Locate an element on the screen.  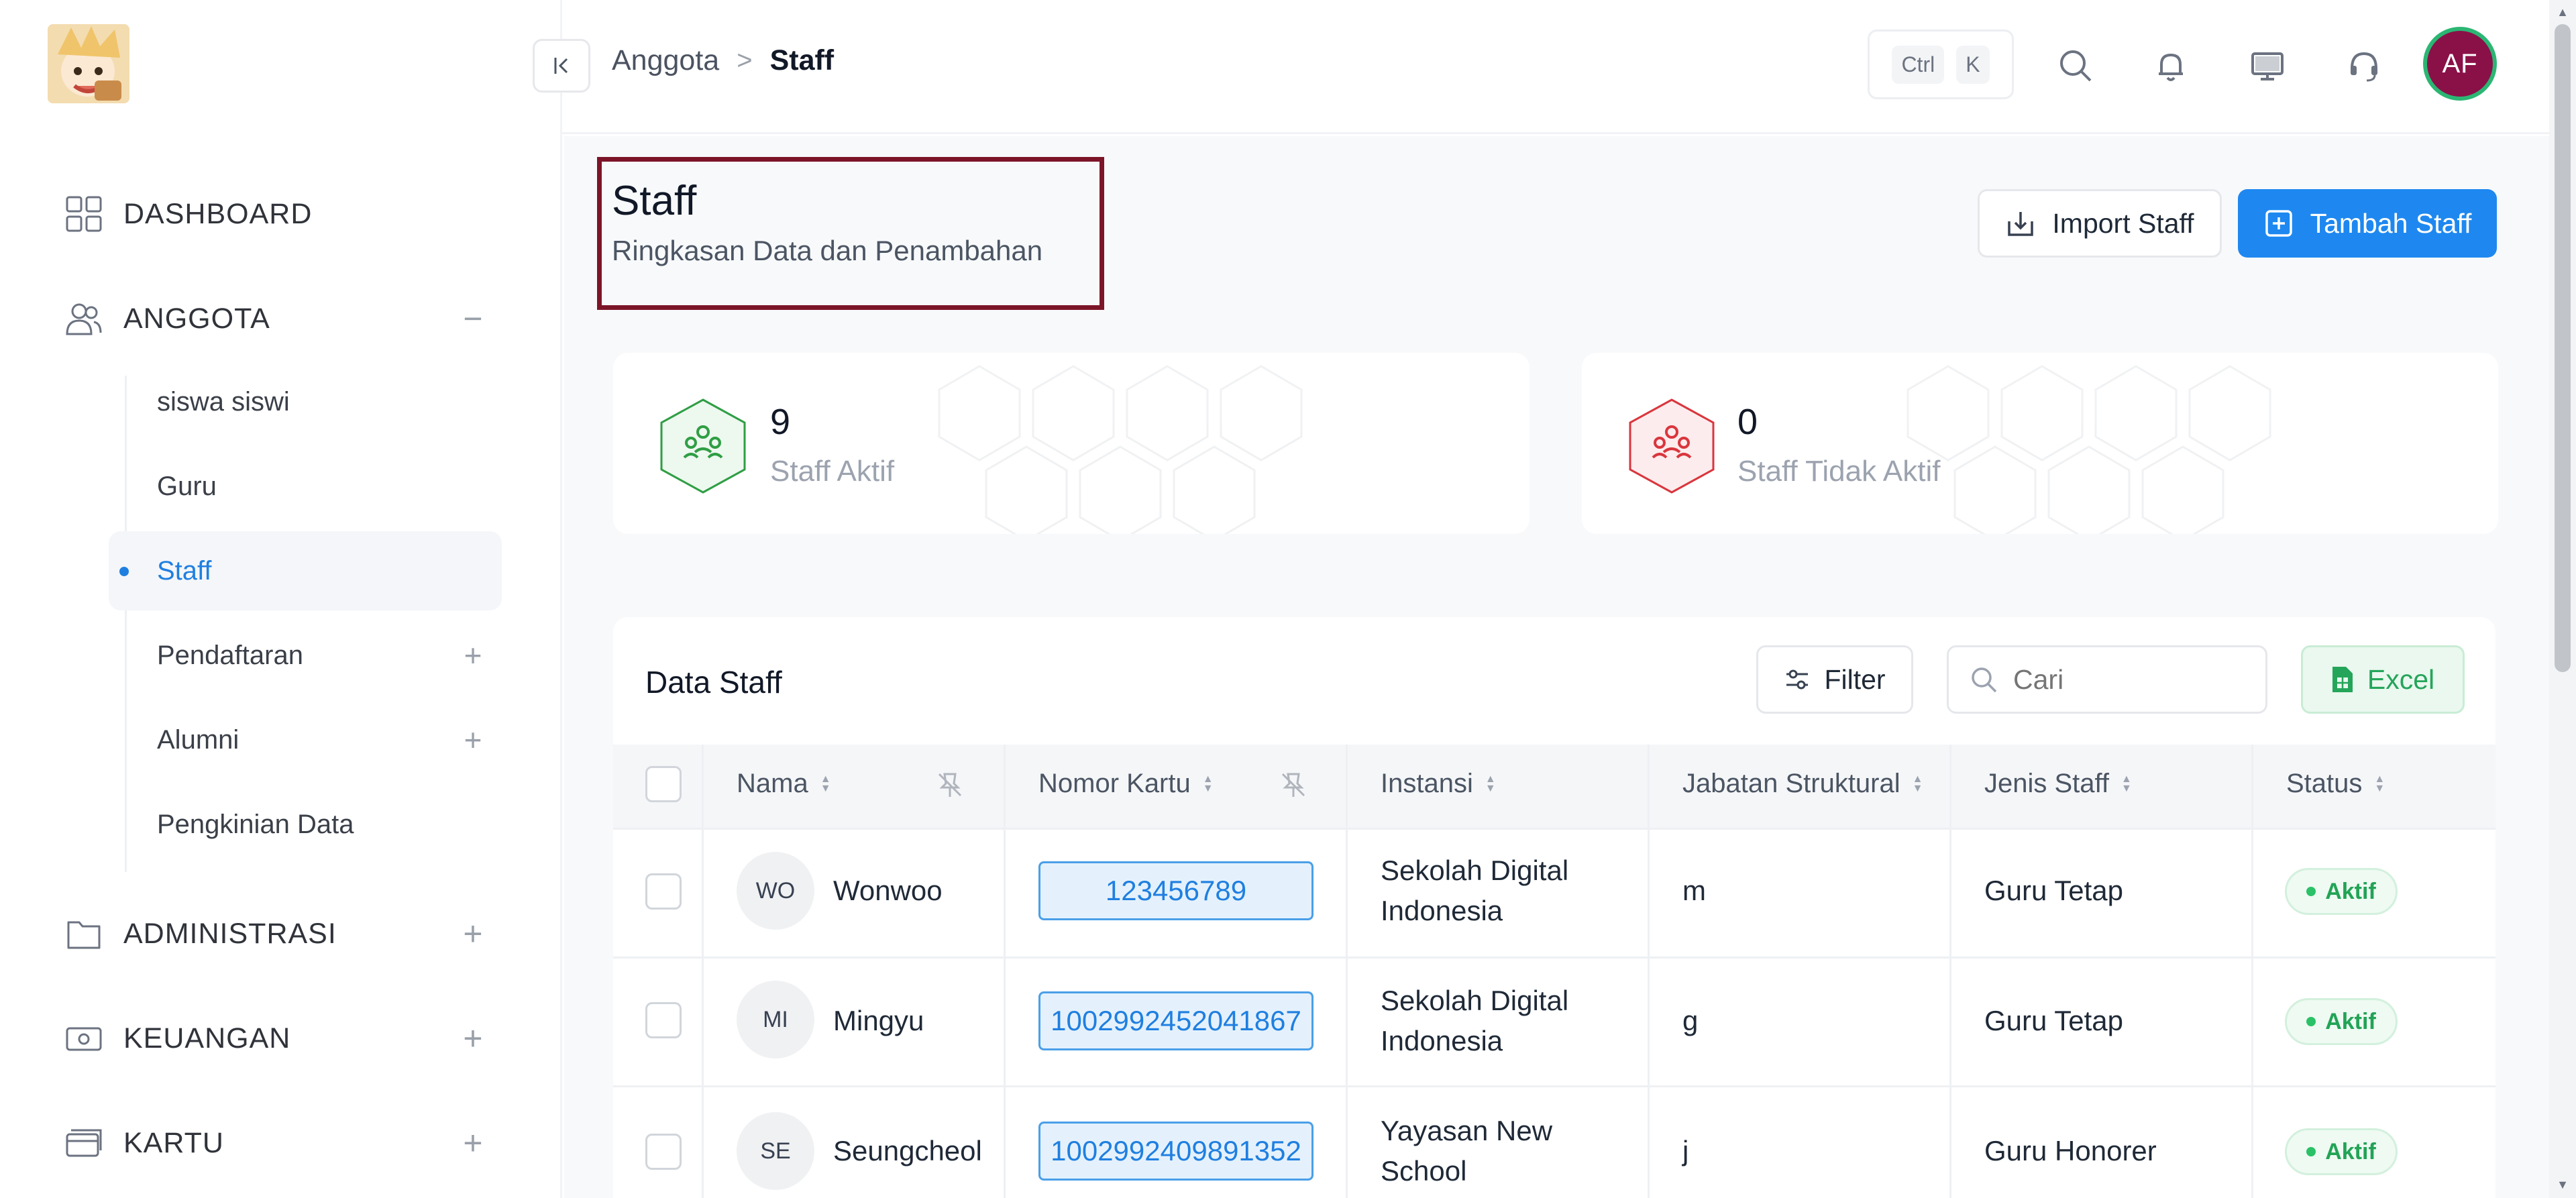
card-icon is located at coordinates (84, 1143).